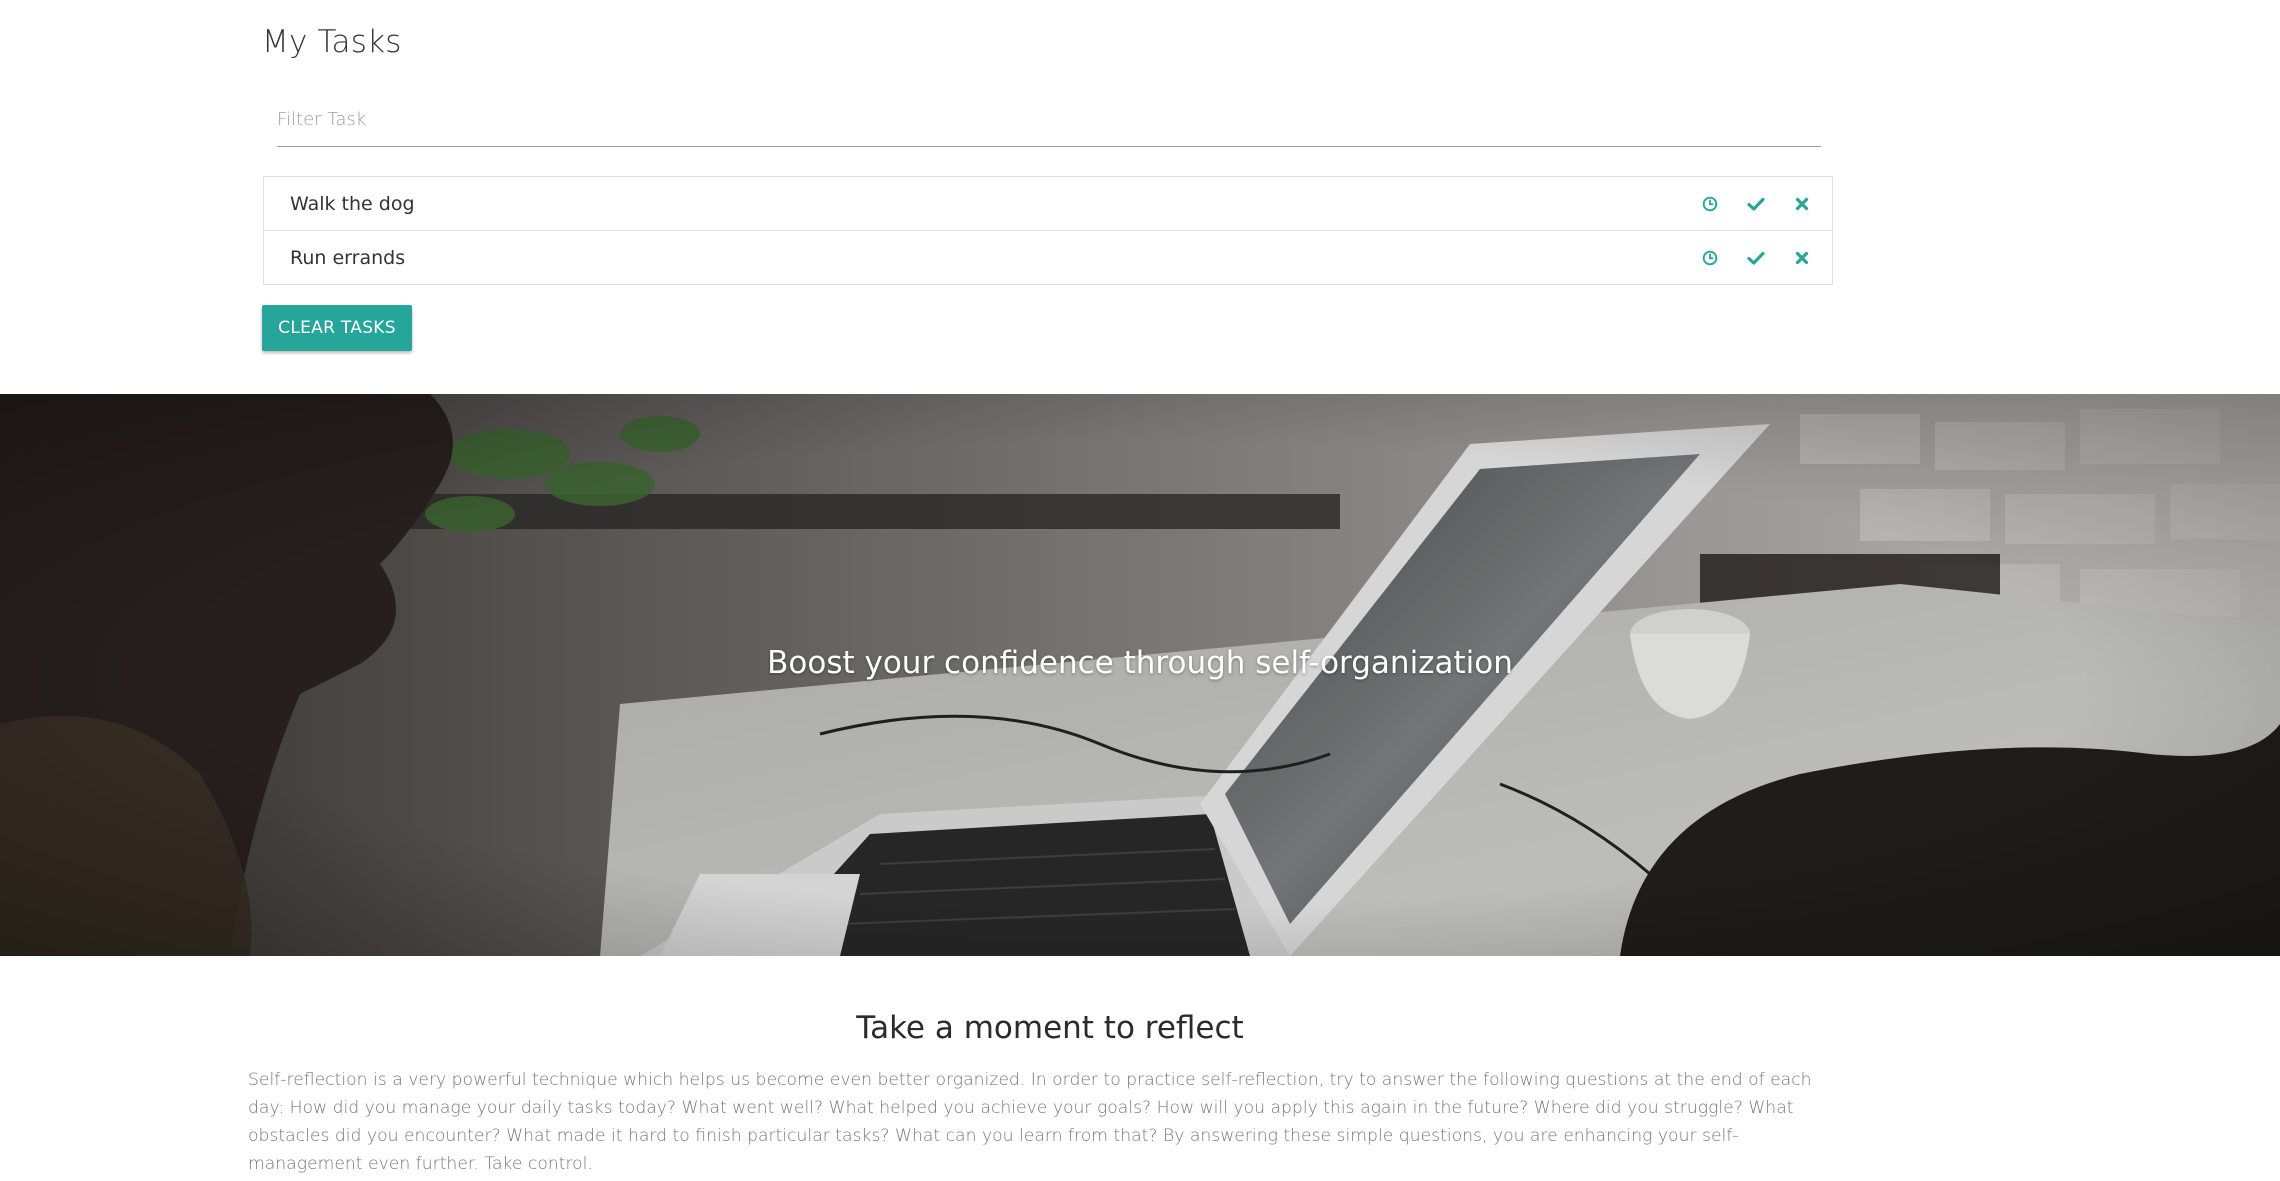 The width and height of the screenshot is (2280, 1181). Describe the element at coordinates (337, 328) in the screenshot. I see `clear-tasks-button: Clear Tasks` at that location.